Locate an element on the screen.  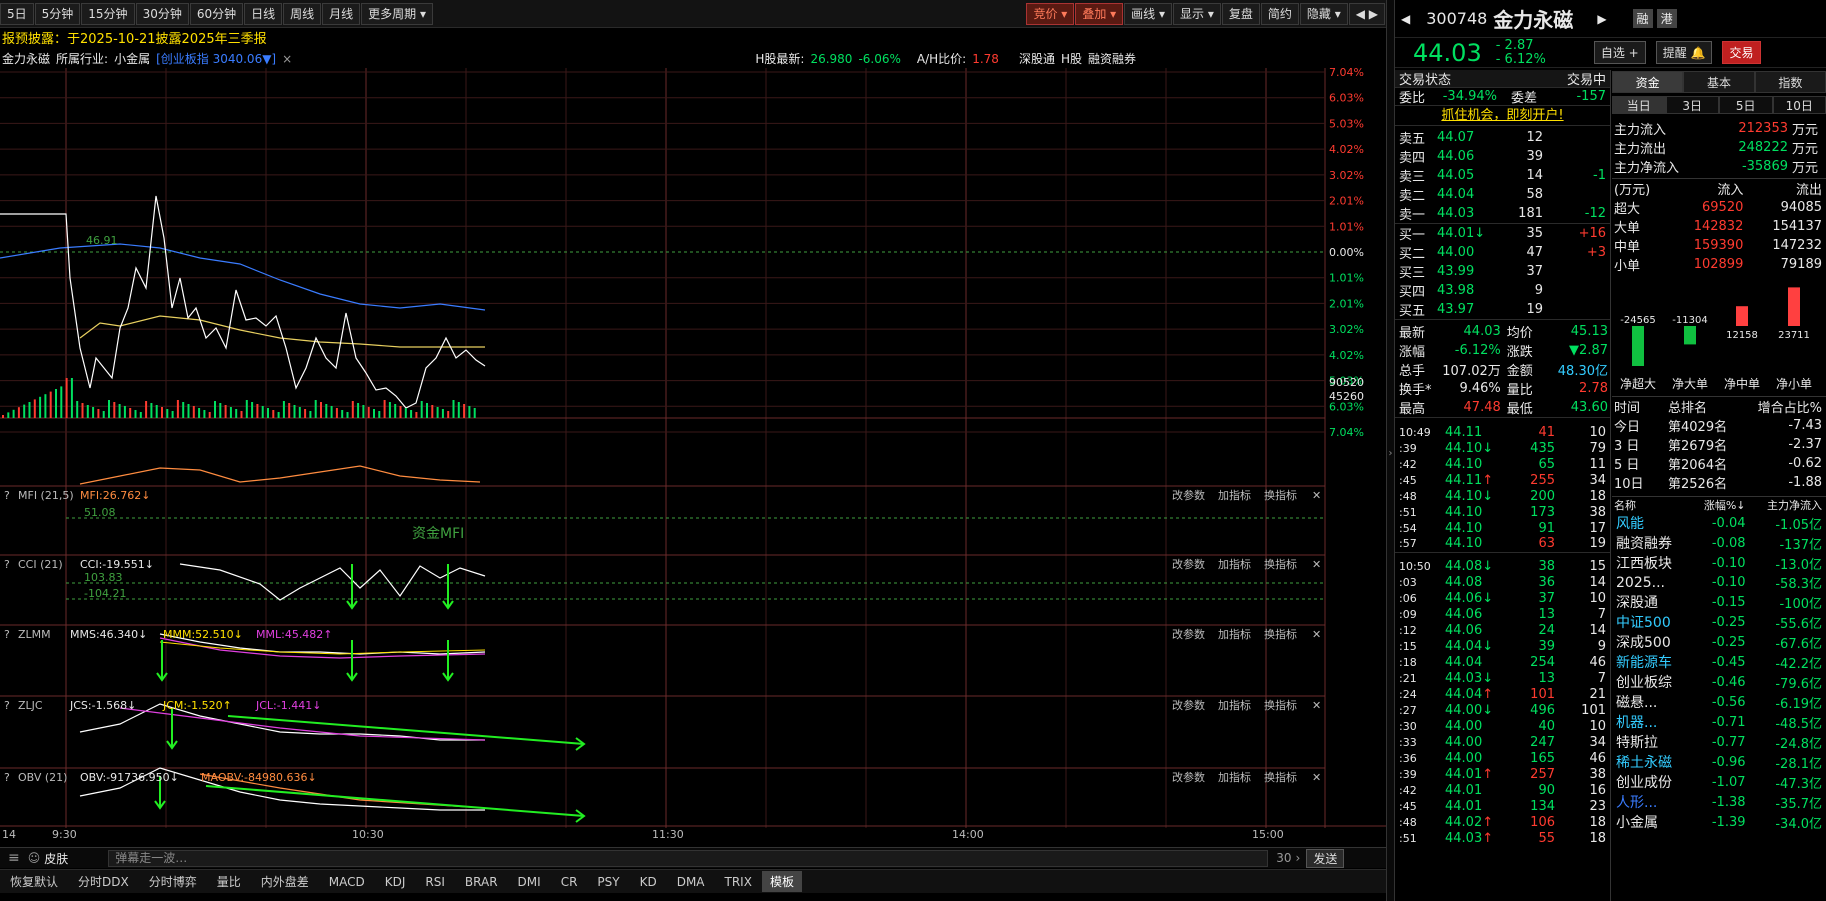
panel-splitter: › is located at coordinates (1390, 450).